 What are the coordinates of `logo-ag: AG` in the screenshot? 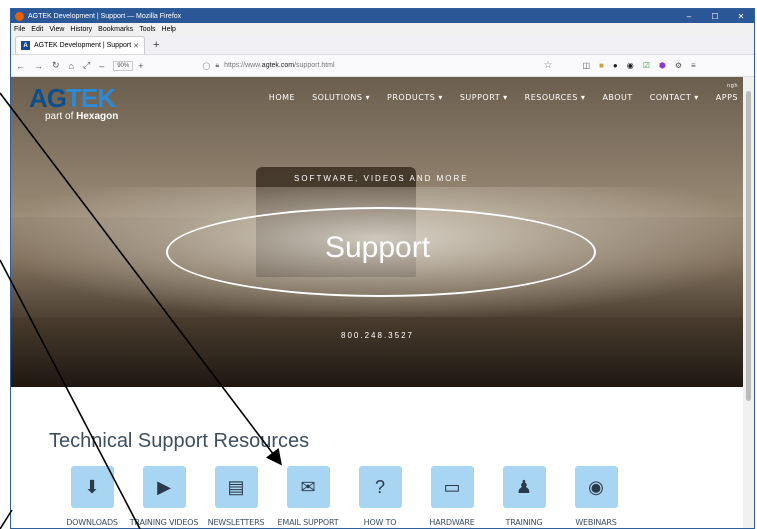 It's located at (48, 98).